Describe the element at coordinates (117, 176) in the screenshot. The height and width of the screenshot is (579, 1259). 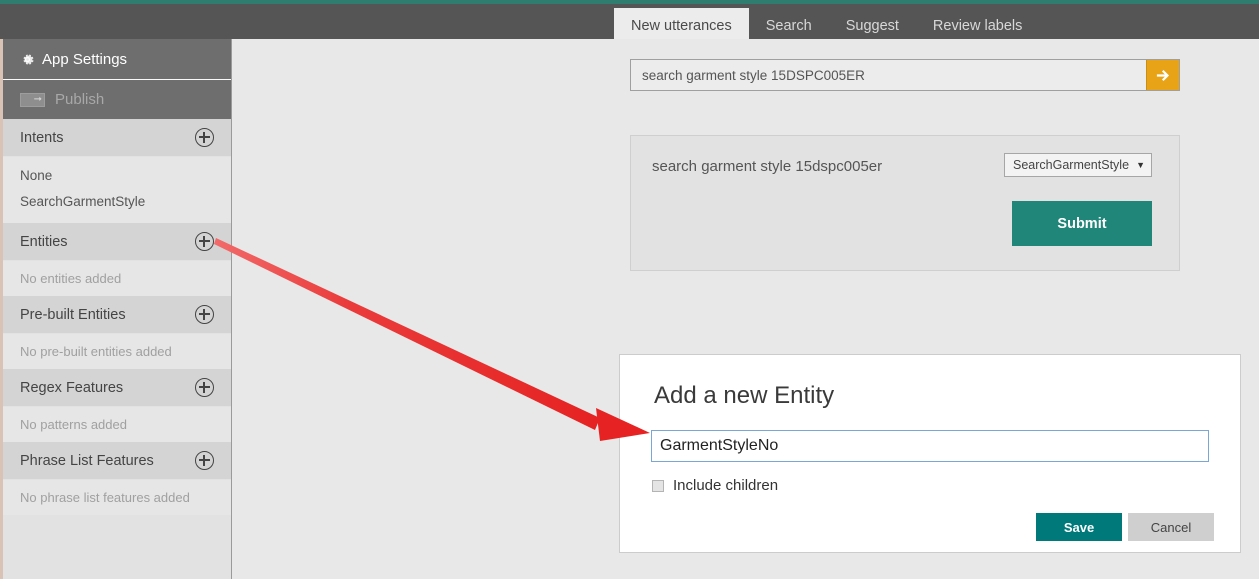
I see `list-item: None` at that location.